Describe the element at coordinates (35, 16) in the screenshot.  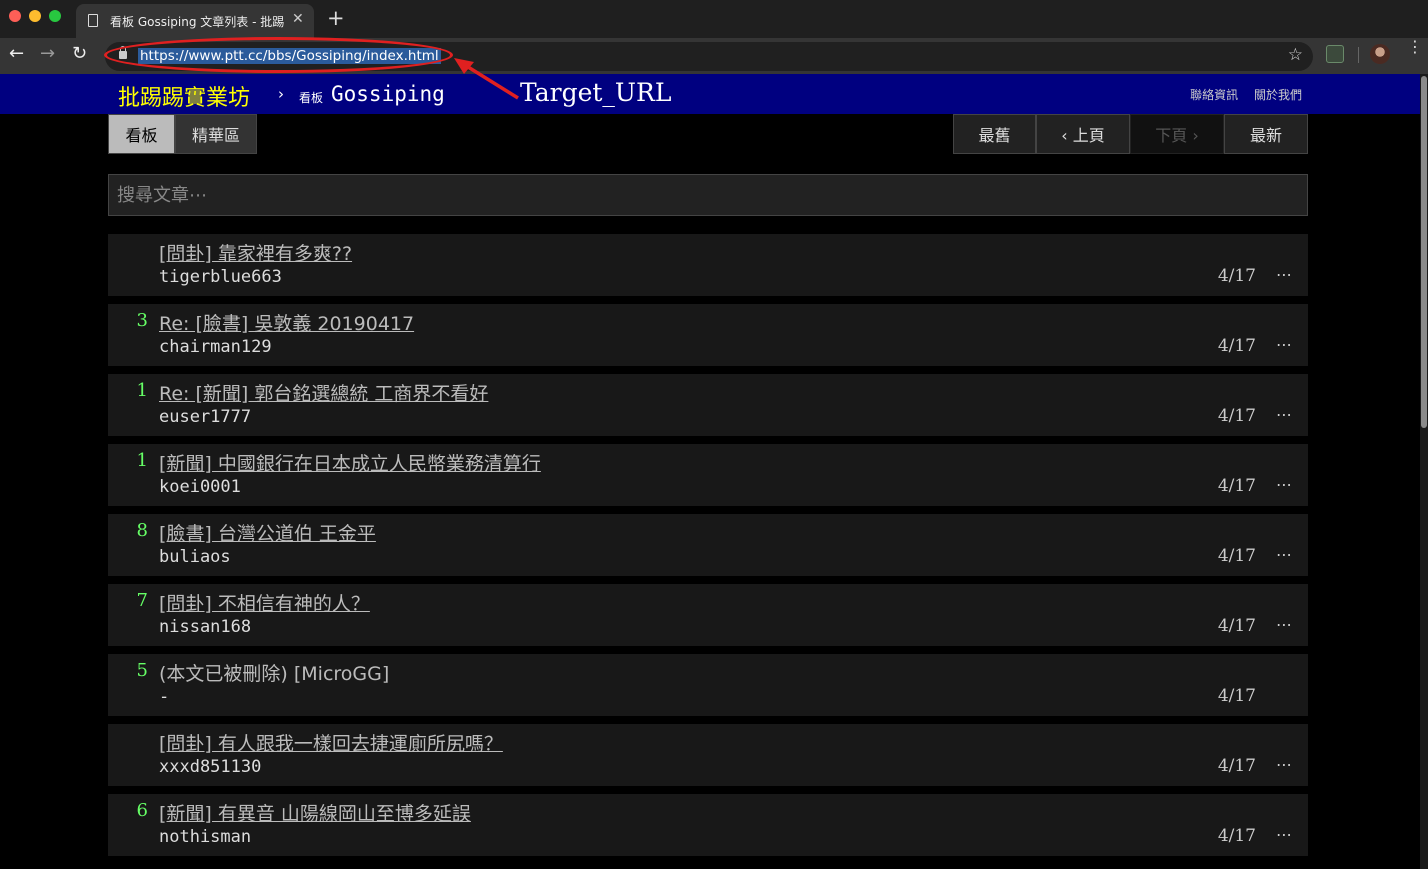
I see `minimize-window-button` at that location.